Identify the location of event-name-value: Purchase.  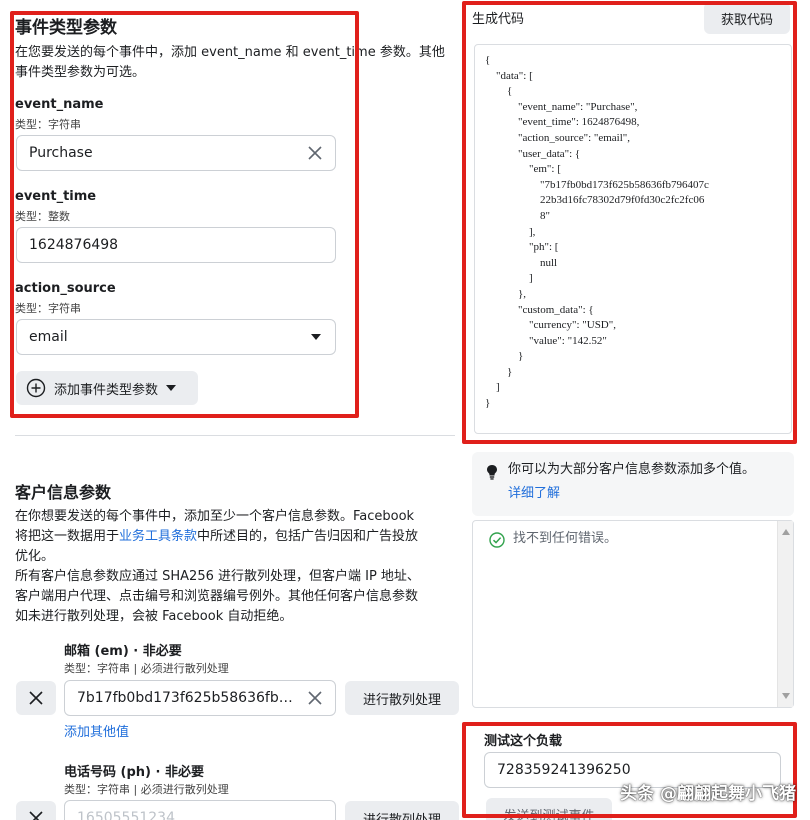
(61, 153).